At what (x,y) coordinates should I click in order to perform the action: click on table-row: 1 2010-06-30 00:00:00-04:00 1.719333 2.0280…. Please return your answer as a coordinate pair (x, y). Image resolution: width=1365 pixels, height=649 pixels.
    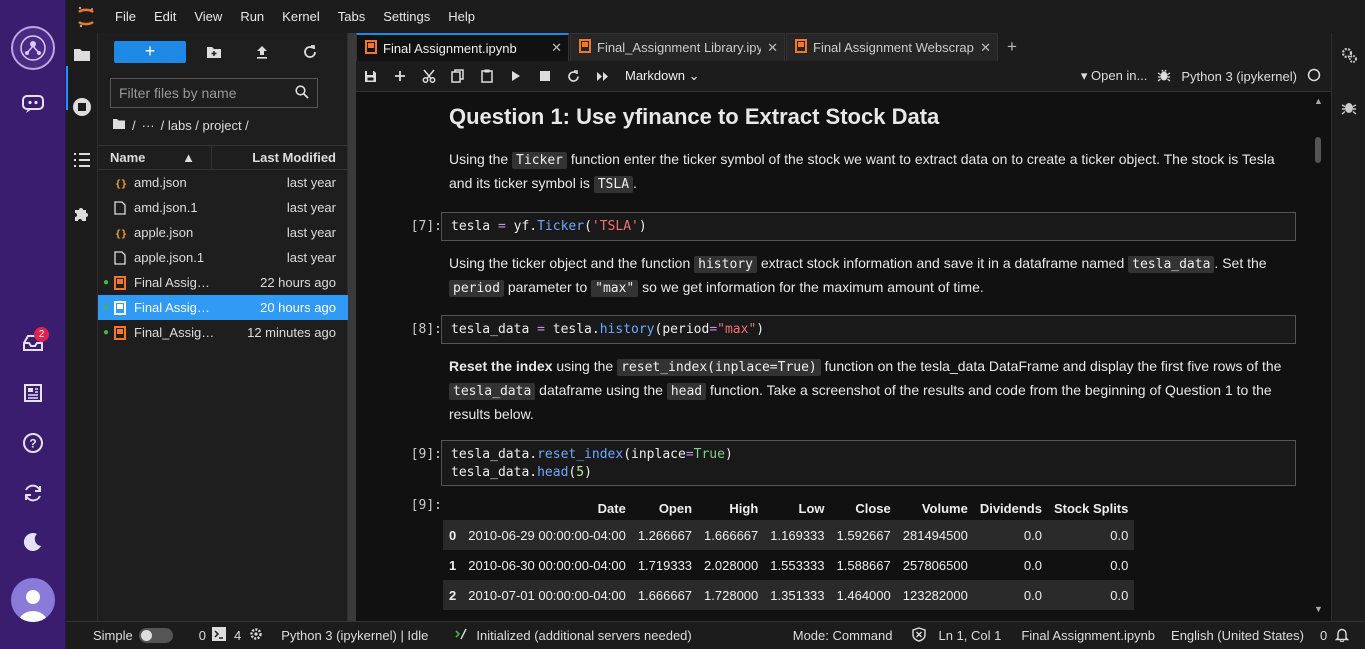
    Looking at the image, I should click on (788, 565).